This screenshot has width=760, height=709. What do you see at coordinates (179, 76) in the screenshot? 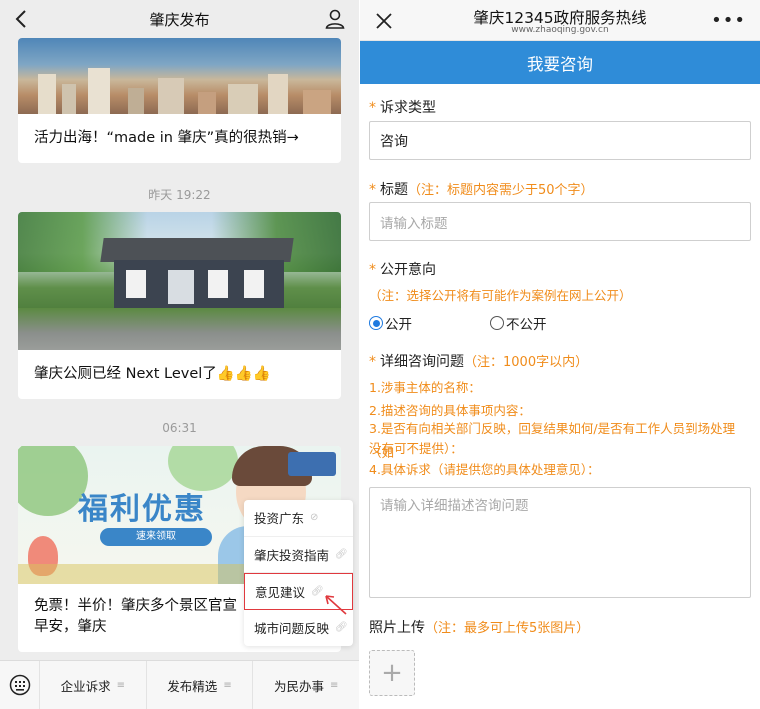
I see `article-image-city-aerial` at bounding box center [179, 76].